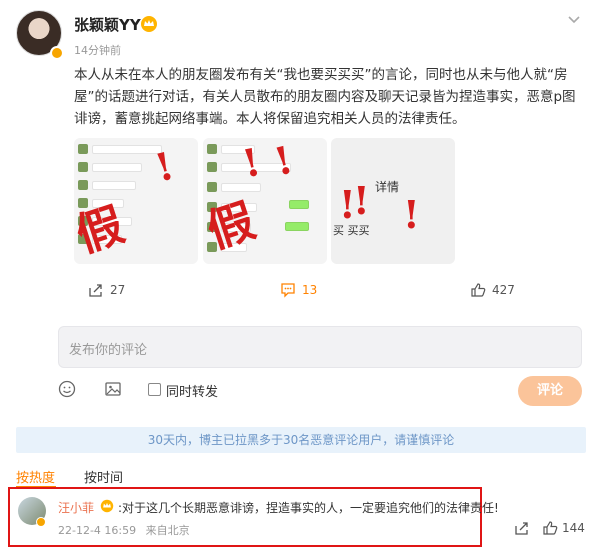 The image size is (600, 550). What do you see at coordinates (97, 50) in the screenshot?
I see `post-time: 14分钟前` at bounding box center [97, 50].